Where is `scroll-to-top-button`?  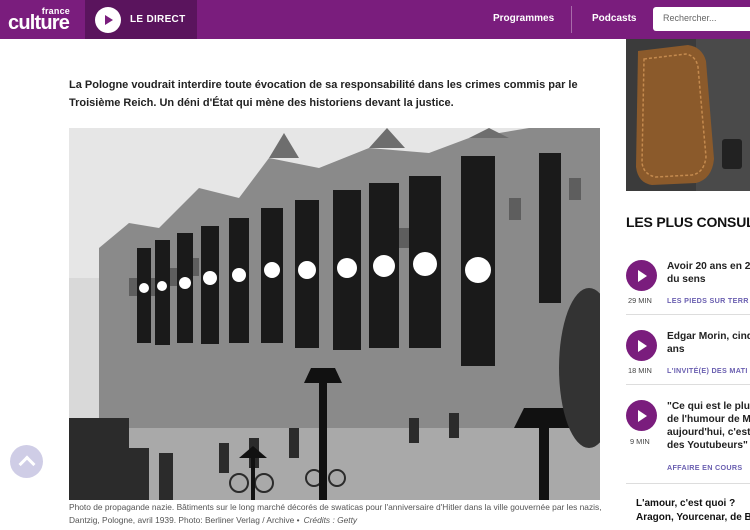 scroll-to-top-button is located at coordinates (26, 461).